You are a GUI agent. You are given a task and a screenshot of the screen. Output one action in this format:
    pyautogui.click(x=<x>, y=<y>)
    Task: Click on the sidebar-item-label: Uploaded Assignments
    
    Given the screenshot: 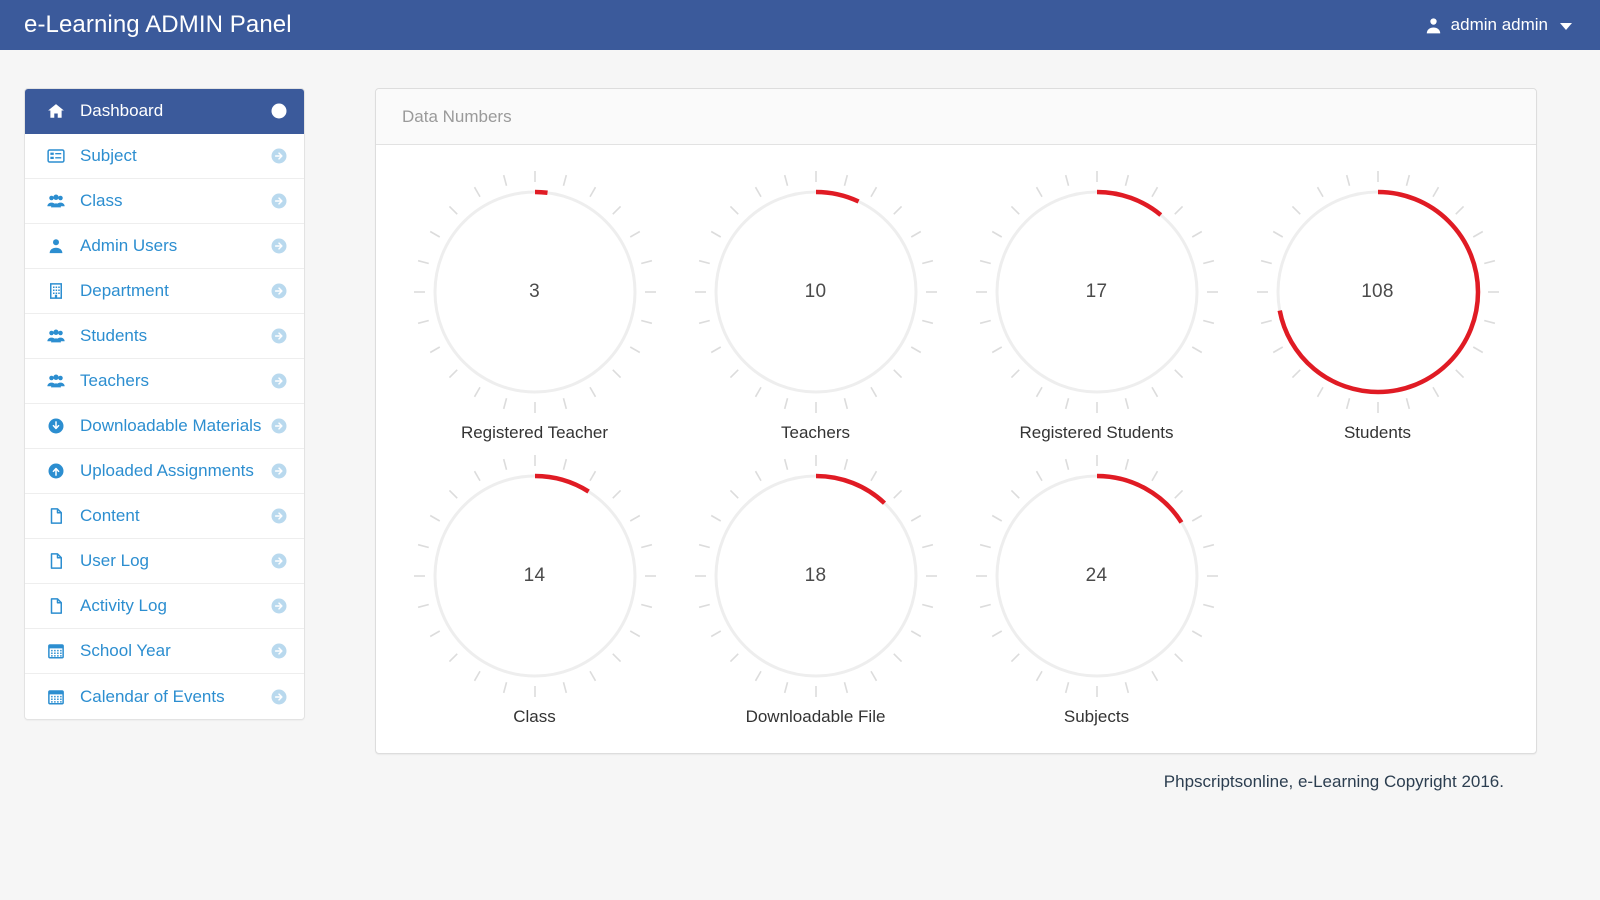 What is the action you would take?
    pyautogui.click(x=167, y=470)
    